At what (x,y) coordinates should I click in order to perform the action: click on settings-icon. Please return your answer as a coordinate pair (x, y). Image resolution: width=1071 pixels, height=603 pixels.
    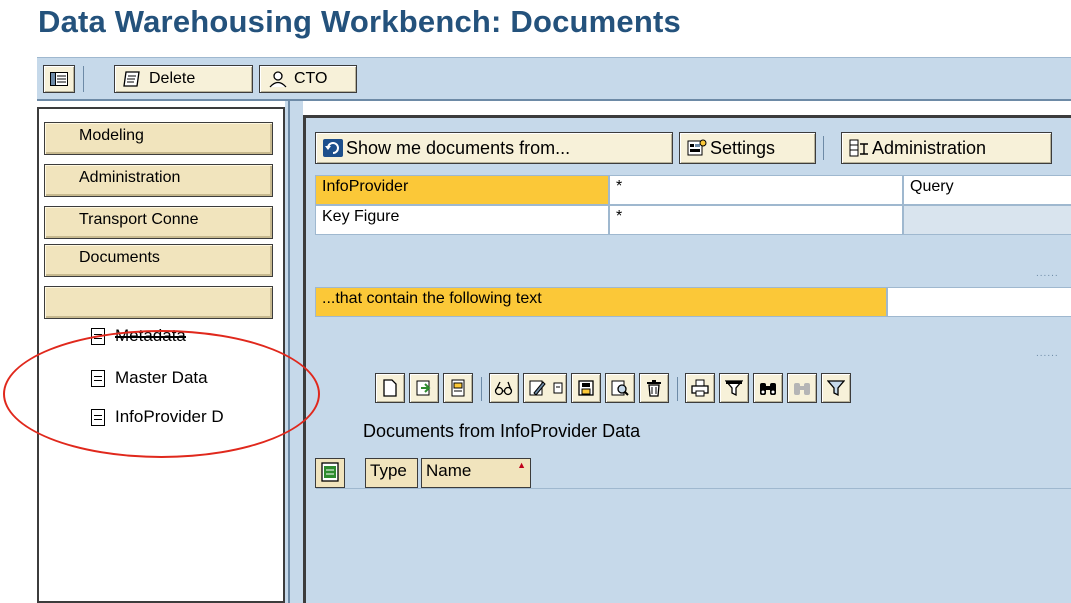
    Looking at the image, I should click on (697, 147).